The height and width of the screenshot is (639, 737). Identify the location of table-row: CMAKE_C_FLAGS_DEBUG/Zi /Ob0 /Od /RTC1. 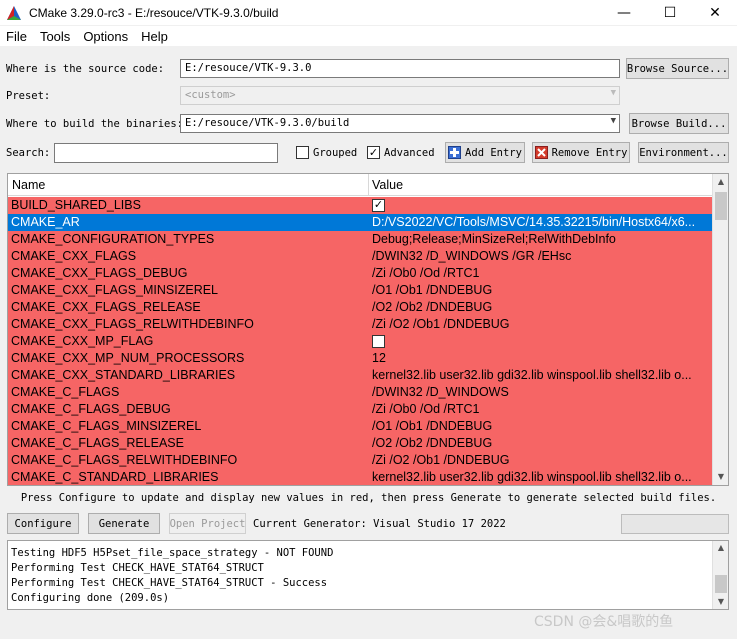
(360, 409).